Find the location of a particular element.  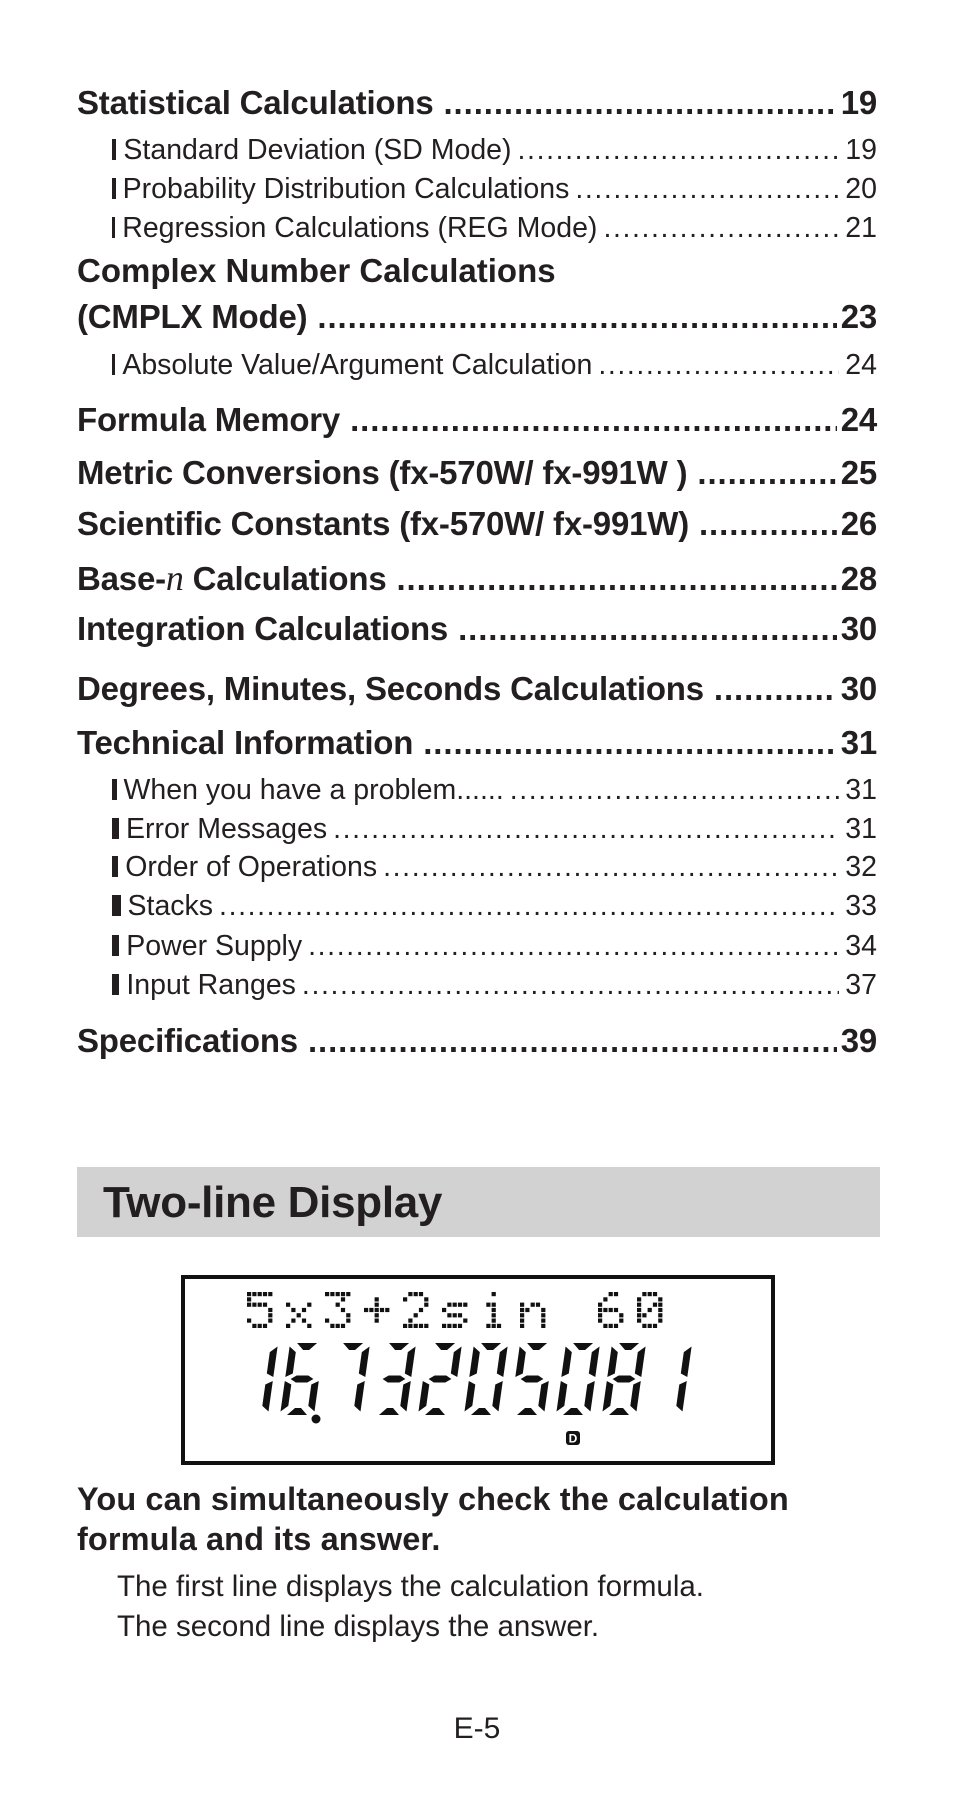

toc-entry-statistical-calculations: Statistical Calculations 19 is located at coordinates (477, 103).